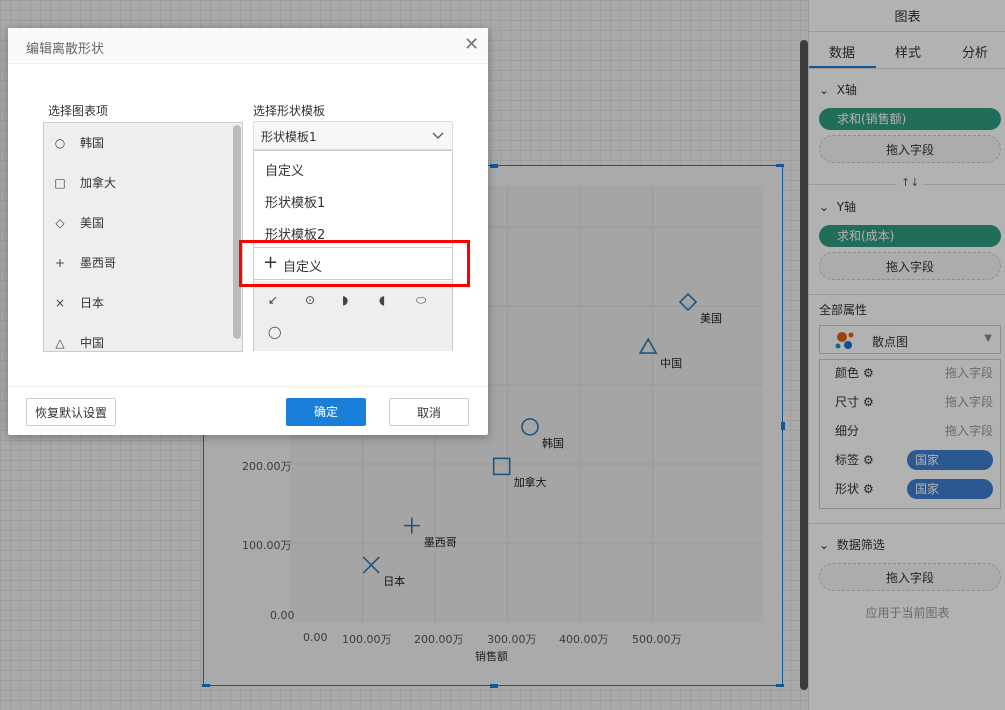 The image size is (1005, 710). What do you see at coordinates (382, 300) in the screenshot?
I see `shape-option-icon: ◖` at bounding box center [382, 300].